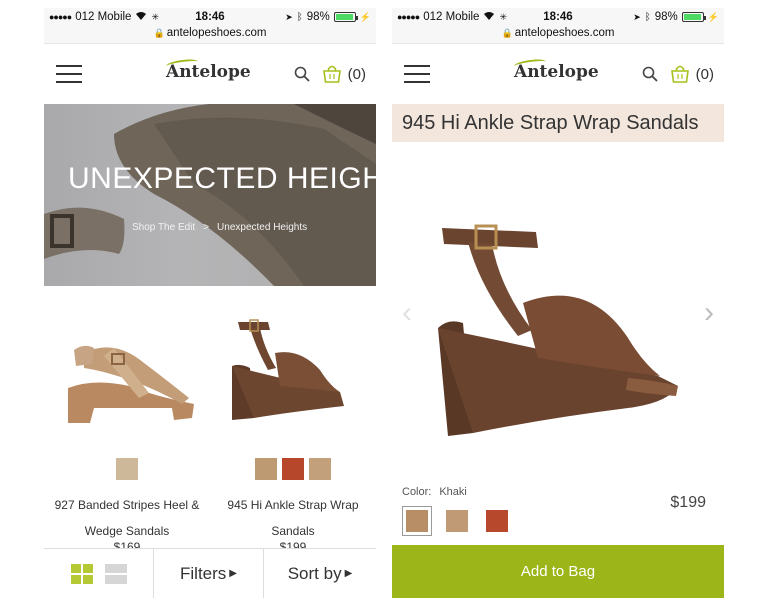 This screenshot has width=777, height=603. What do you see at coordinates (709, 313) in the screenshot?
I see `next-image-icon: ›` at bounding box center [709, 313].